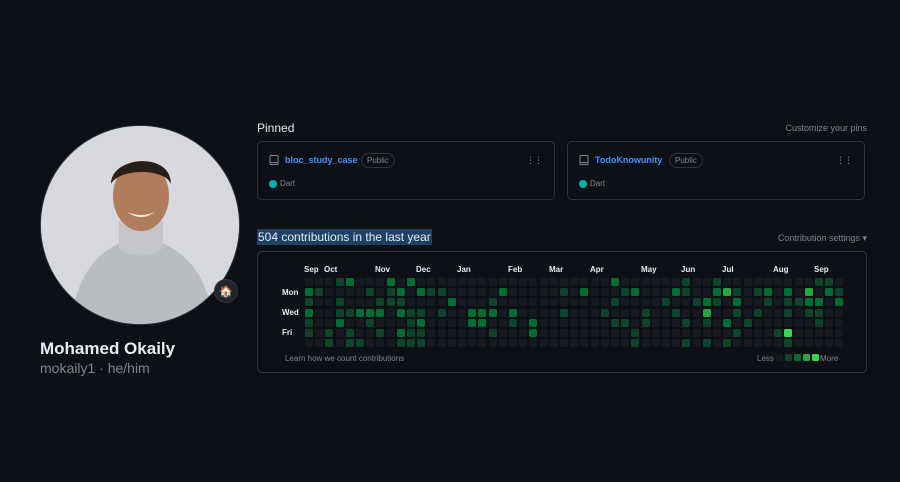 This screenshot has height=482, width=900. Describe the element at coordinates (226, 291) in the screenshot. I see `set-status-button: 🏠` at that location.